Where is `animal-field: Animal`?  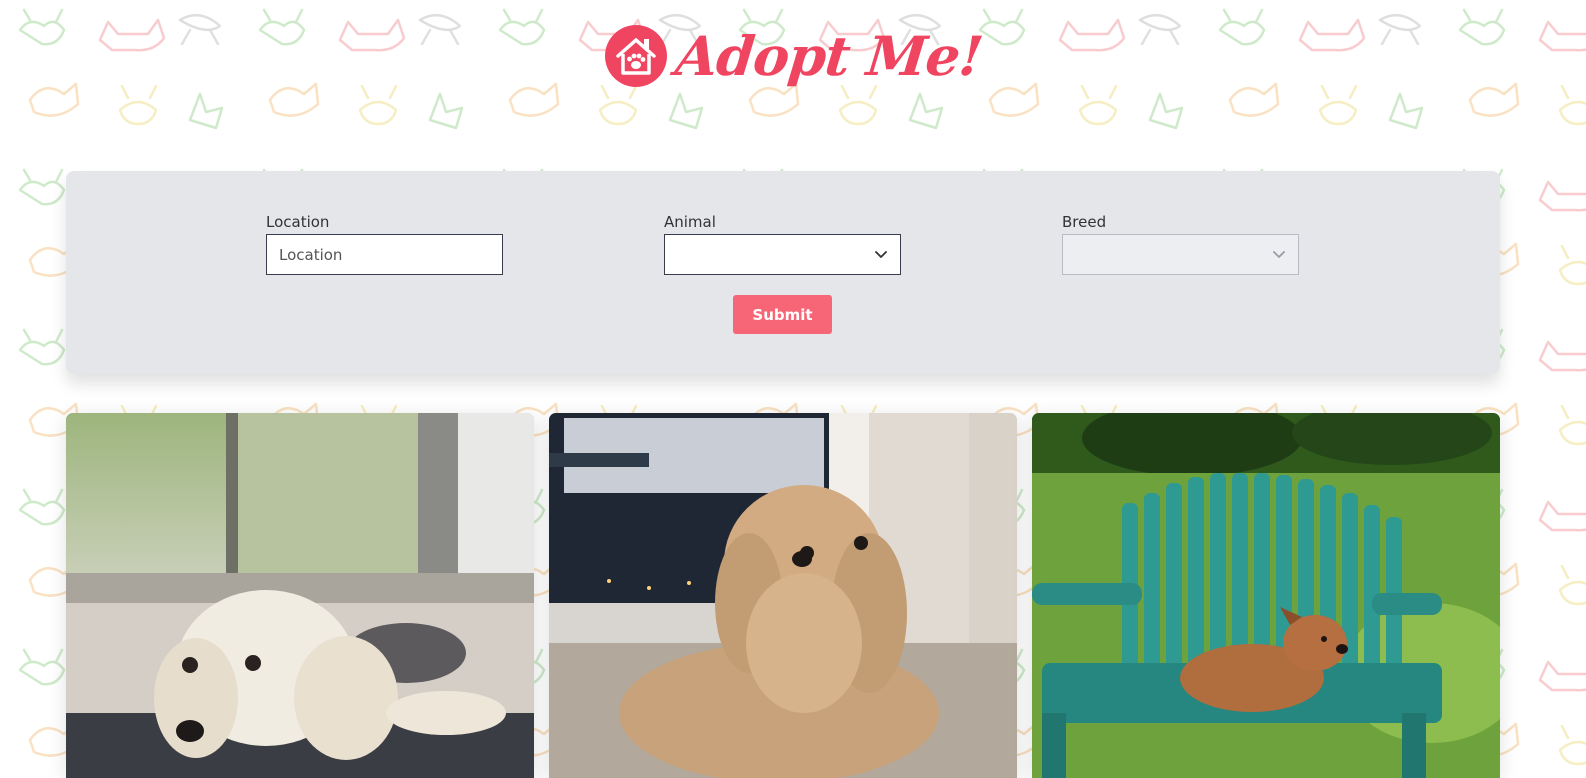
animal-field: Animal is located at coordinates (782, 244).